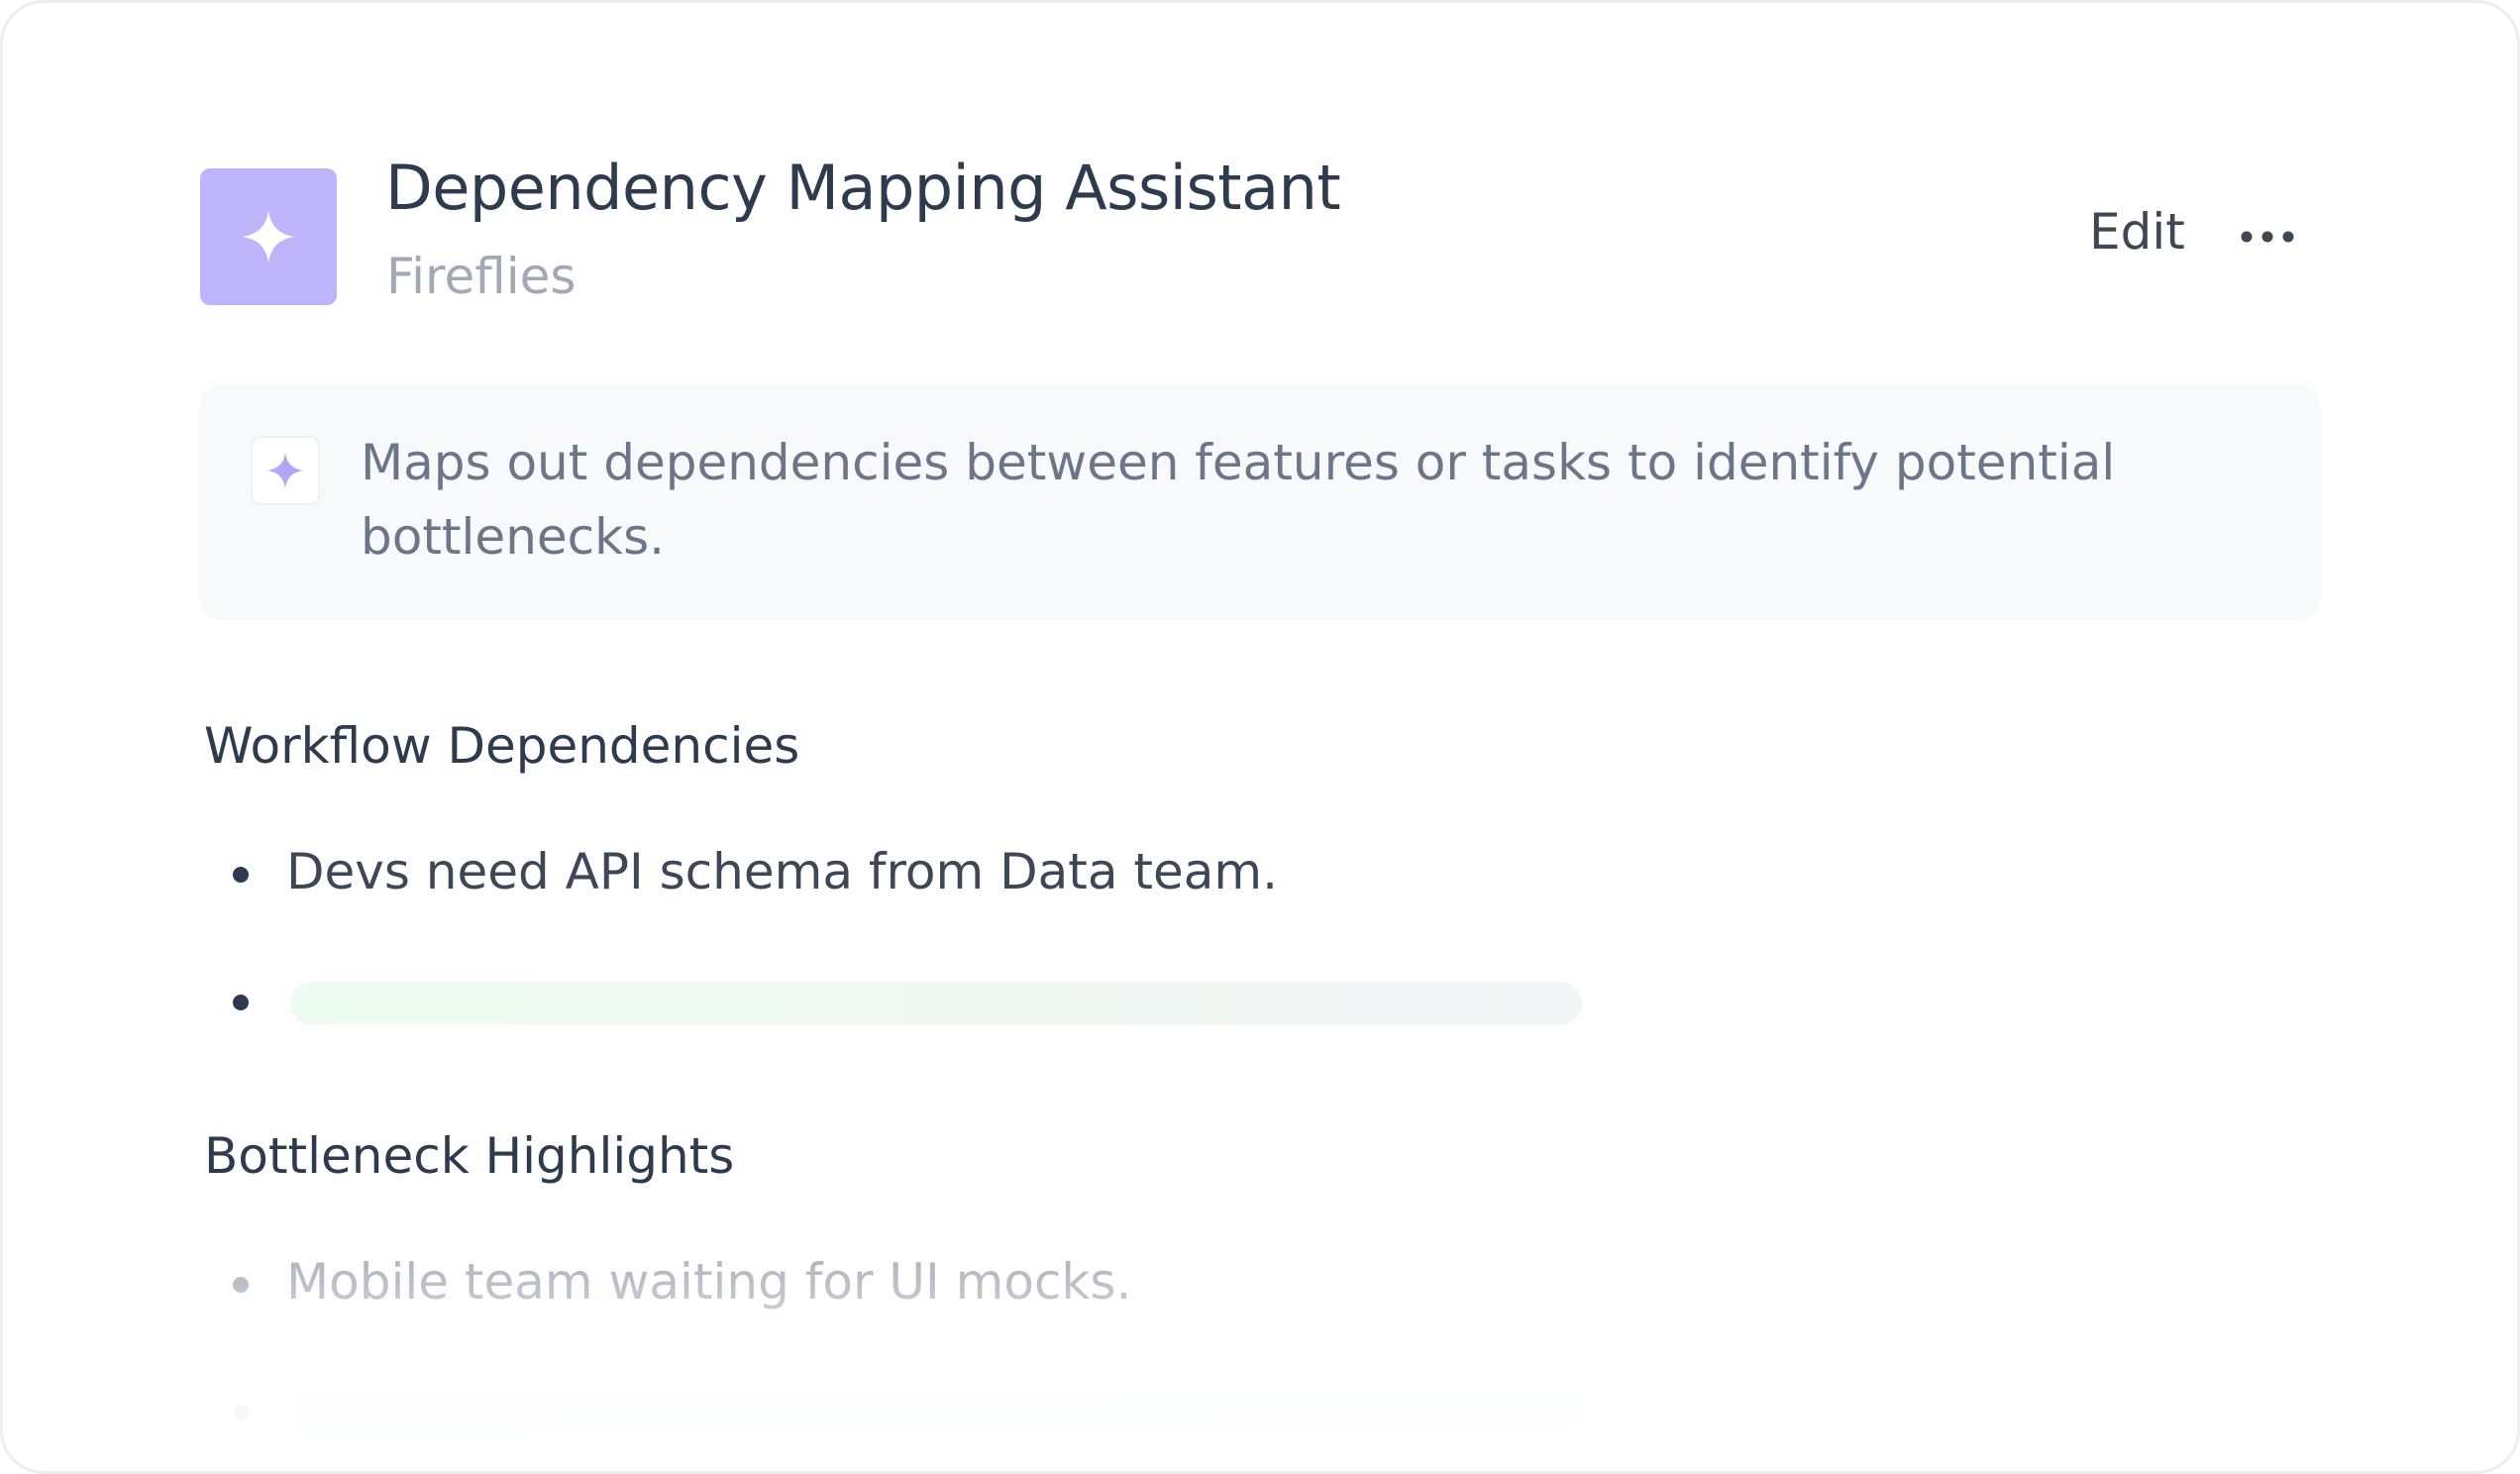 Image resolution: width=2520 pixels, height=1474 pixels. Describe the element at coordinates (863, 188) in the screenshot. I see `page-title: Dependency Mapping Assistant` at that location.